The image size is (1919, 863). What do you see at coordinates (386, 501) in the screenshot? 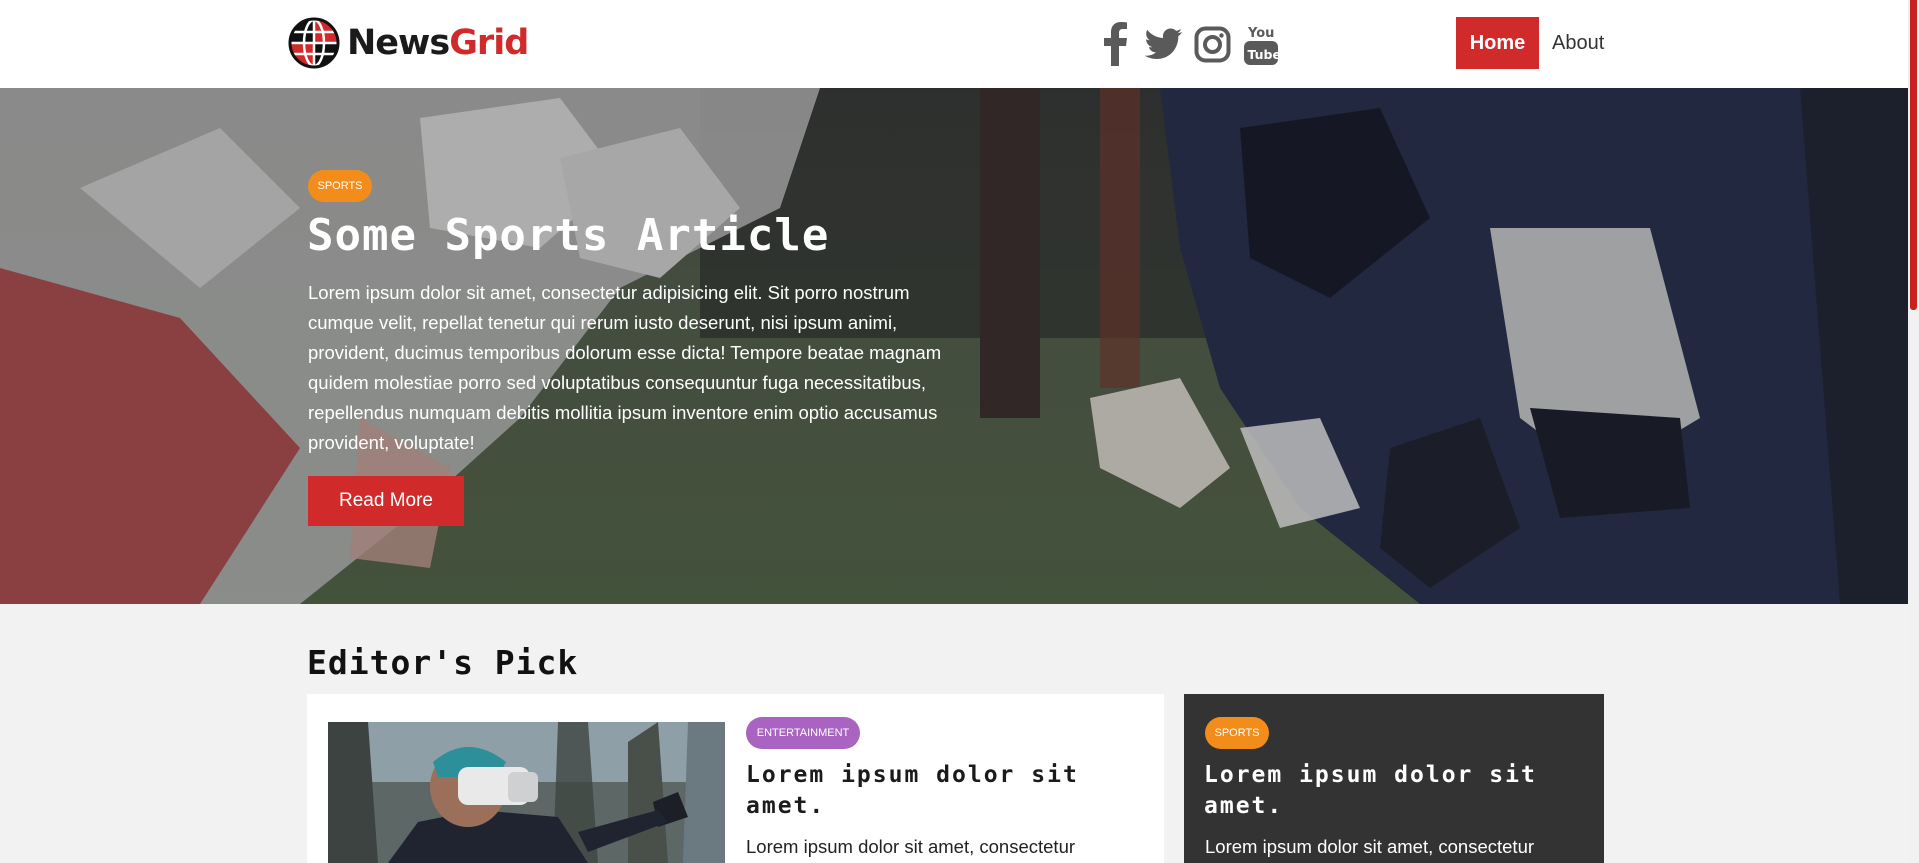
I see `read-more-button: Read More` at bounding box center [386, 501].